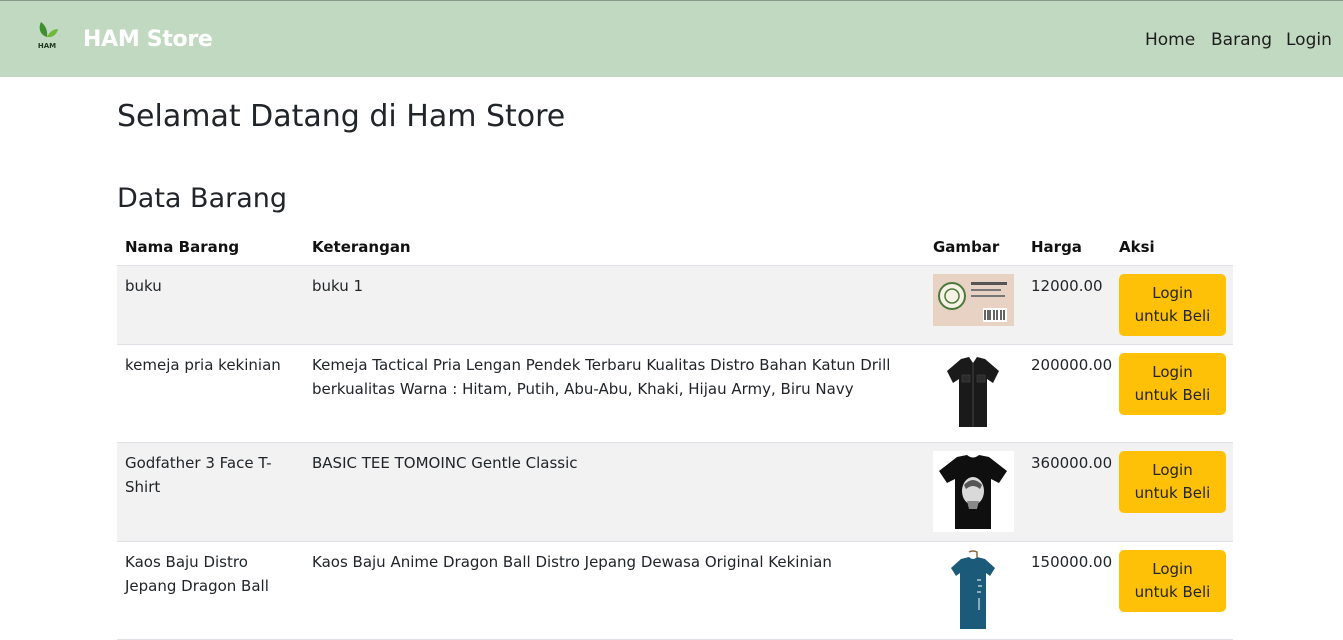  What do you see at coordinates (614, 247) in the screenshot?
I see `header-keterangan: Keterangan` at bounding box center [614, 247].